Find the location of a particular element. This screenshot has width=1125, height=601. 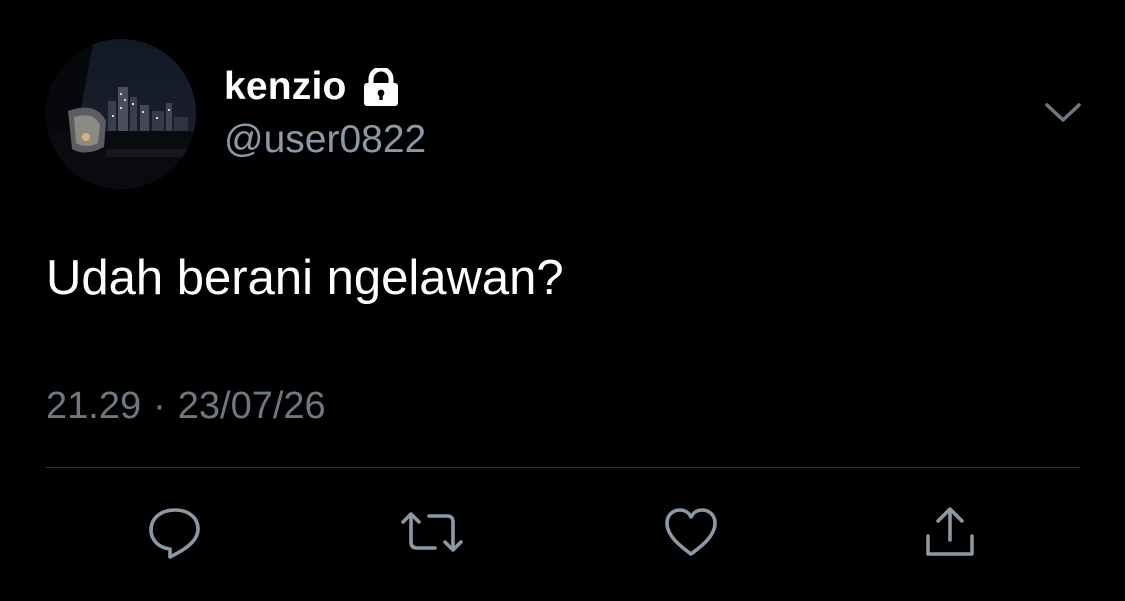

retweet-icon is located at coordinates (432, 534).